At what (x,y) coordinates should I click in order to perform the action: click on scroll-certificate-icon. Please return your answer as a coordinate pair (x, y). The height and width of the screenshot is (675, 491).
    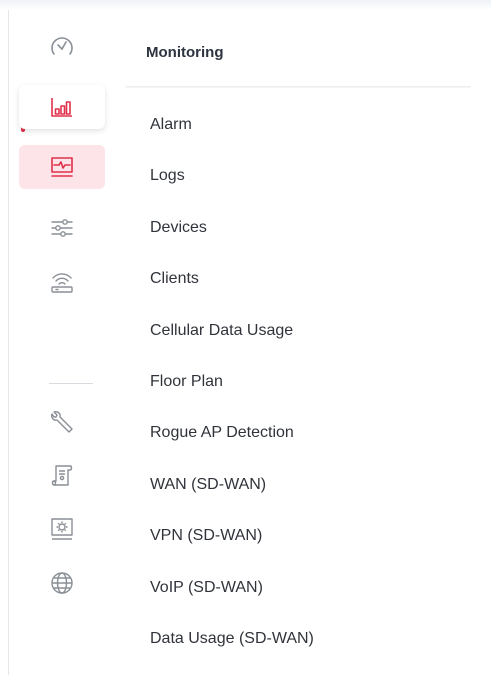
    Looking at the image, I should click on (62, 476).